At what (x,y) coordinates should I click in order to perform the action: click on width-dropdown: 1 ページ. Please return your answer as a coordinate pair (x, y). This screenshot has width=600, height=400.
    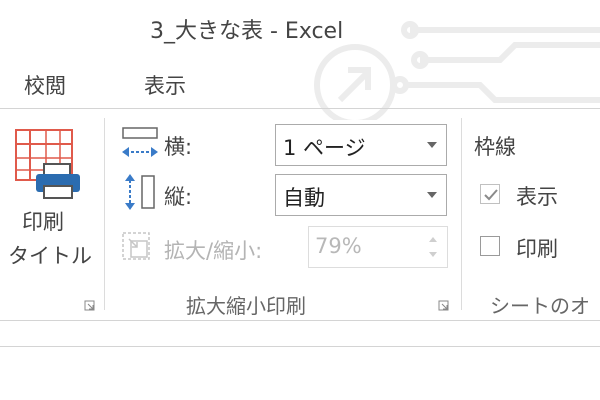
    Looking at the image, I should click on (361, 145).